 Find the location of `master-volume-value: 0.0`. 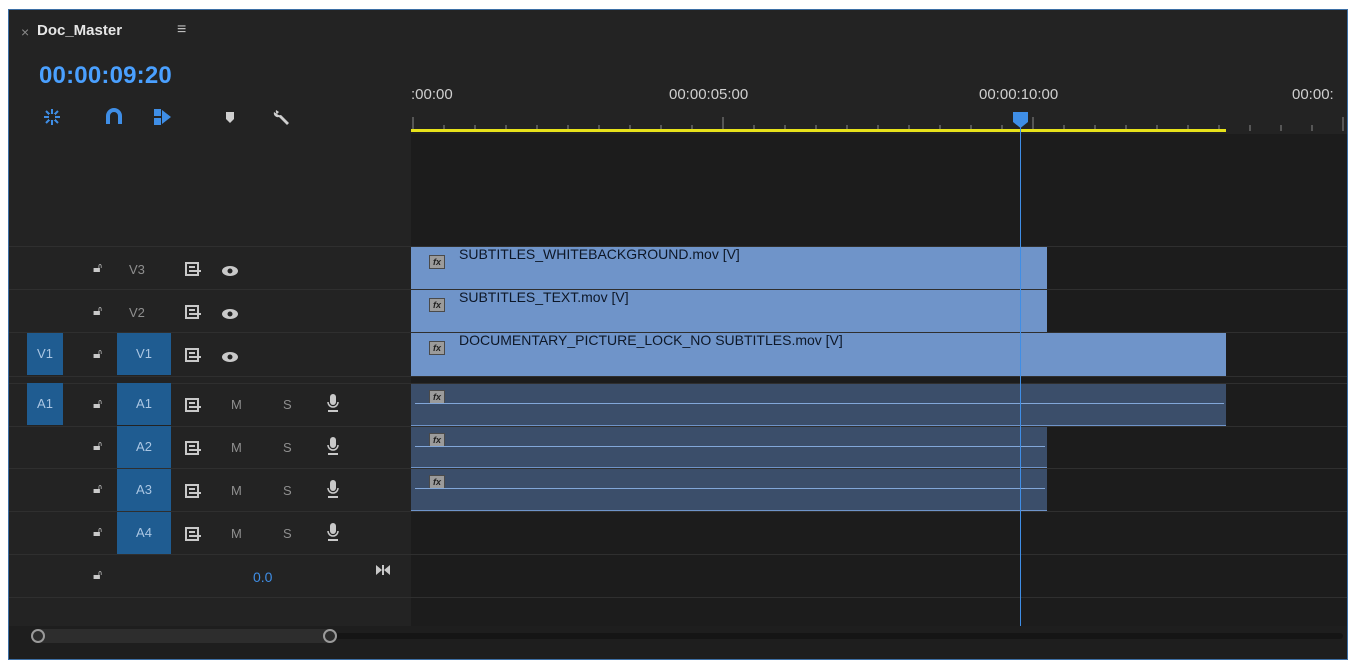

master-volume-value: 0.0 is located at coordinates (262, 577).